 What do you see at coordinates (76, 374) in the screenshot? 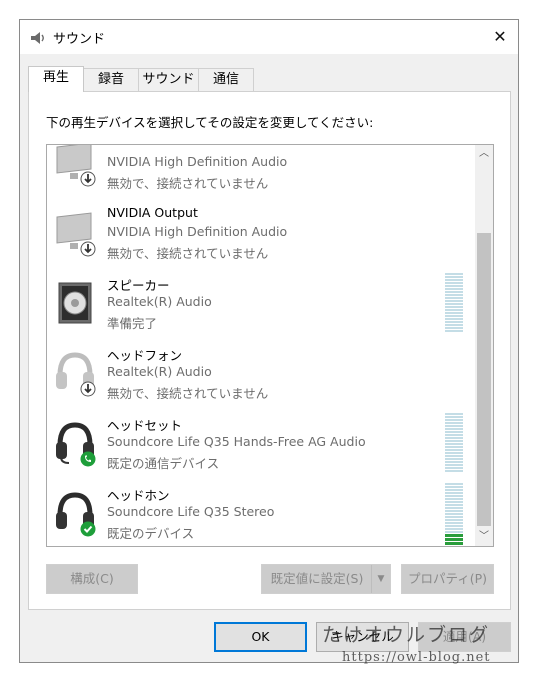
I see `headphones-disabled-icon` at bounding box center [76, 374].